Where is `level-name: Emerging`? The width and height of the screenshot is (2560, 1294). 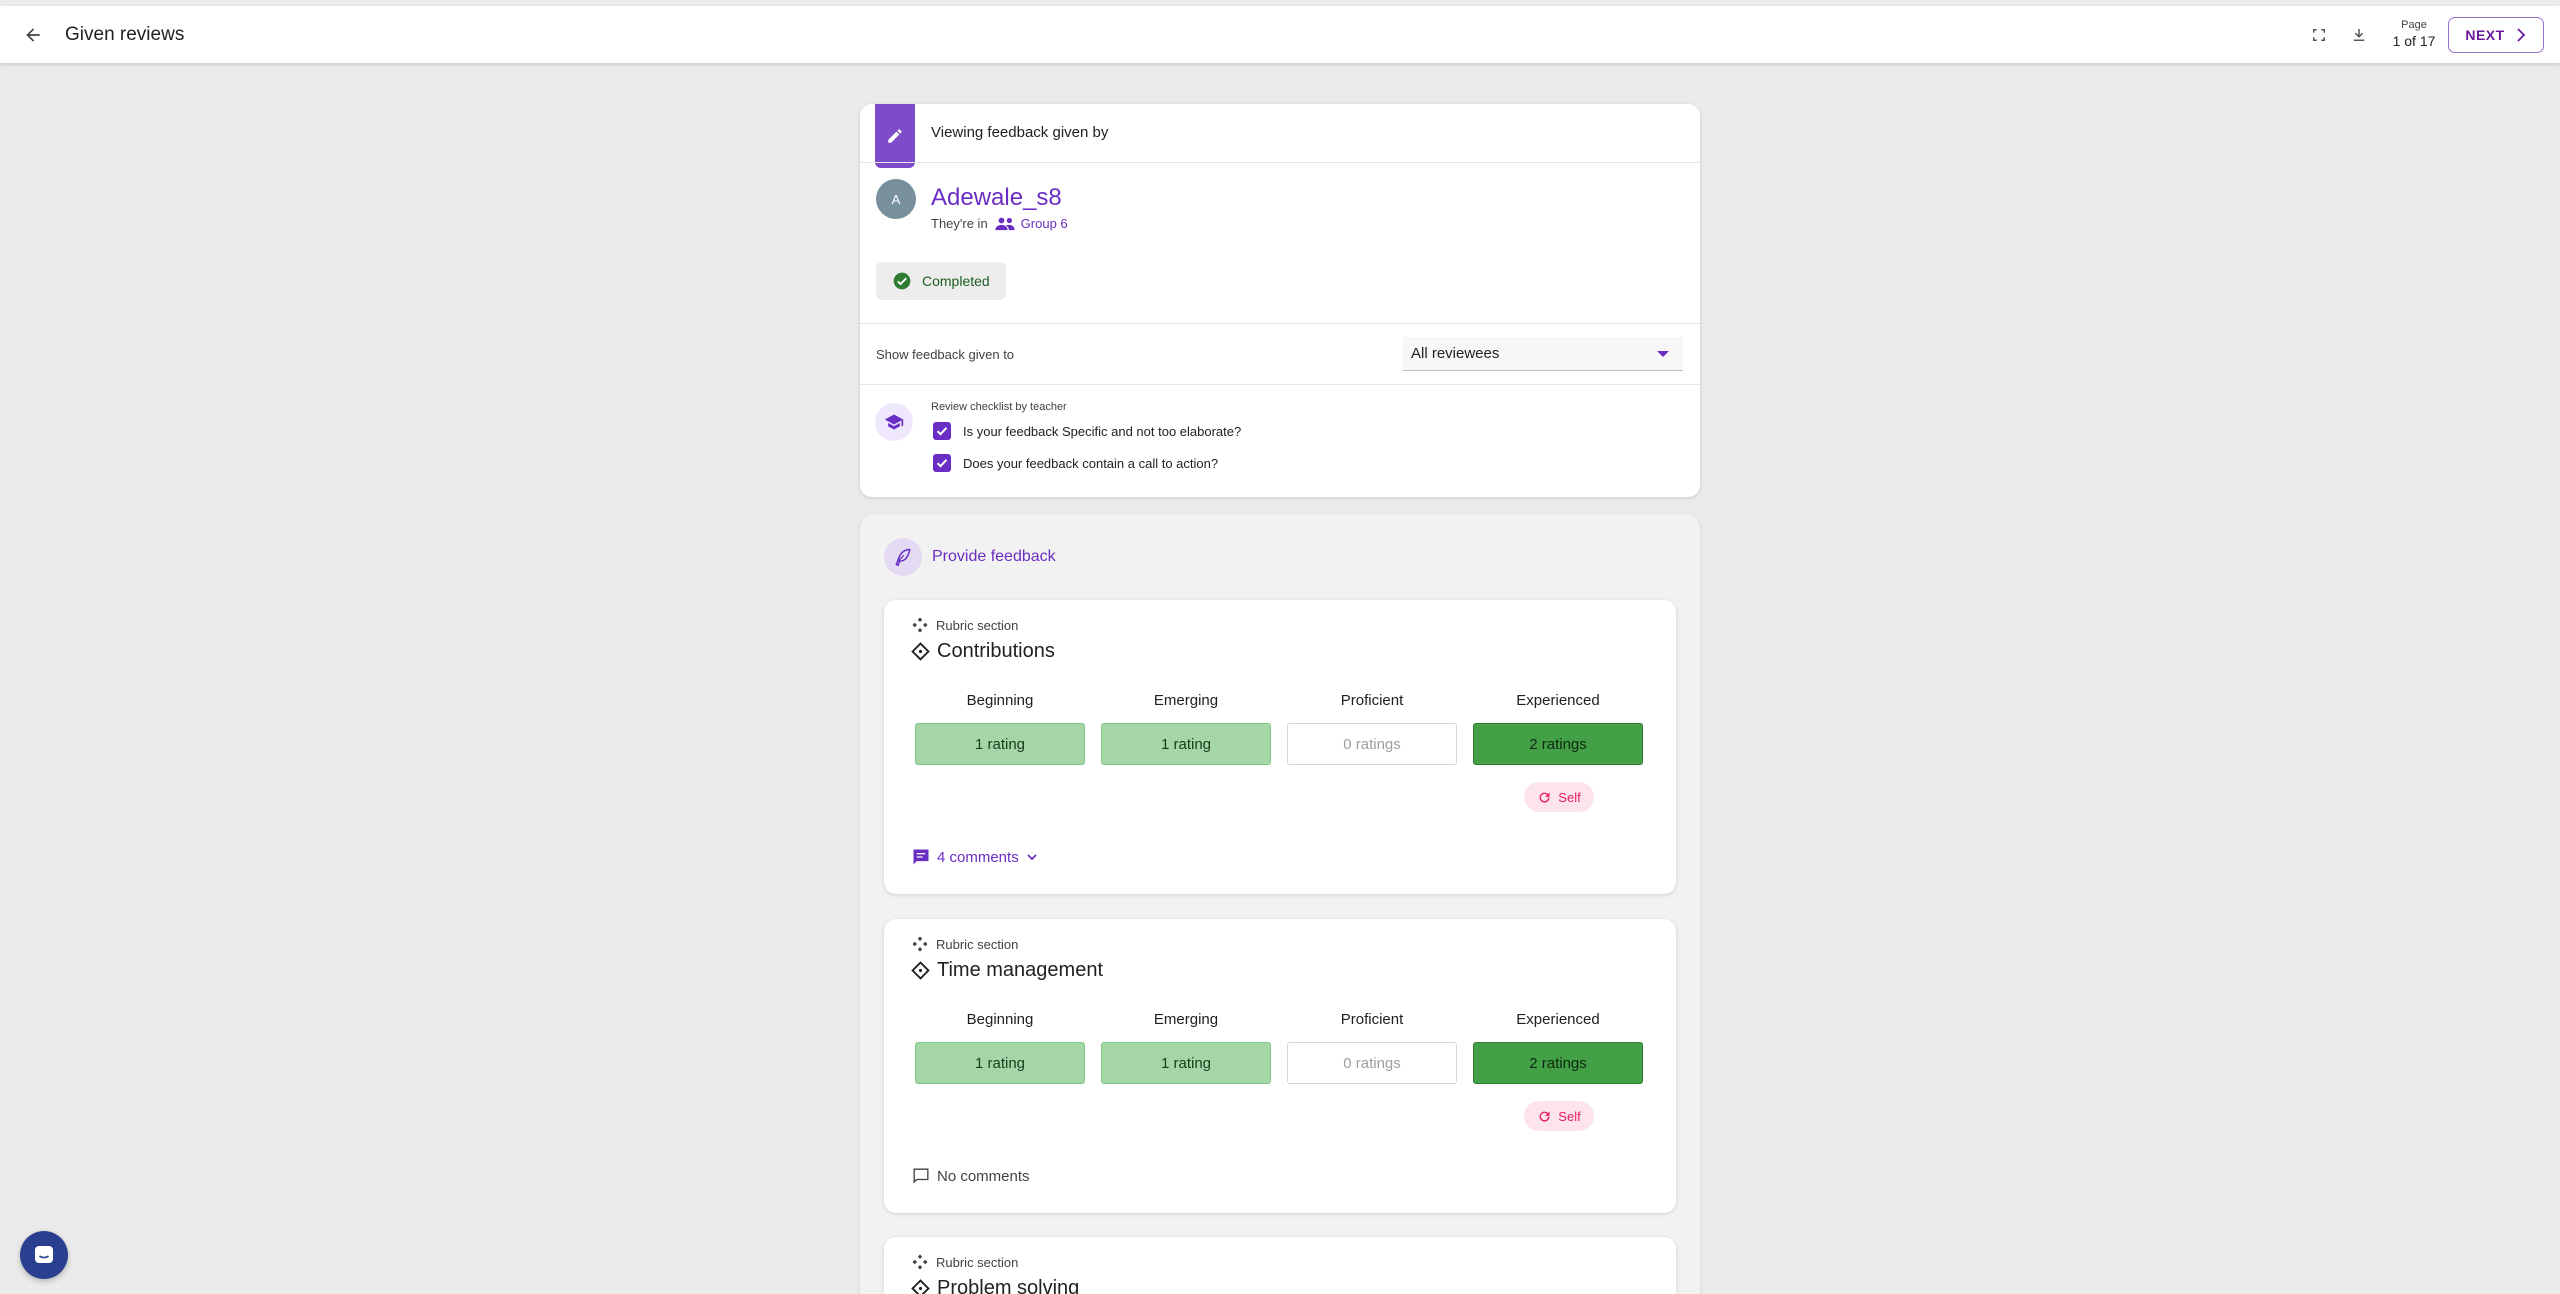 level-name: Emerging is located at coordinates (1186, 1019).